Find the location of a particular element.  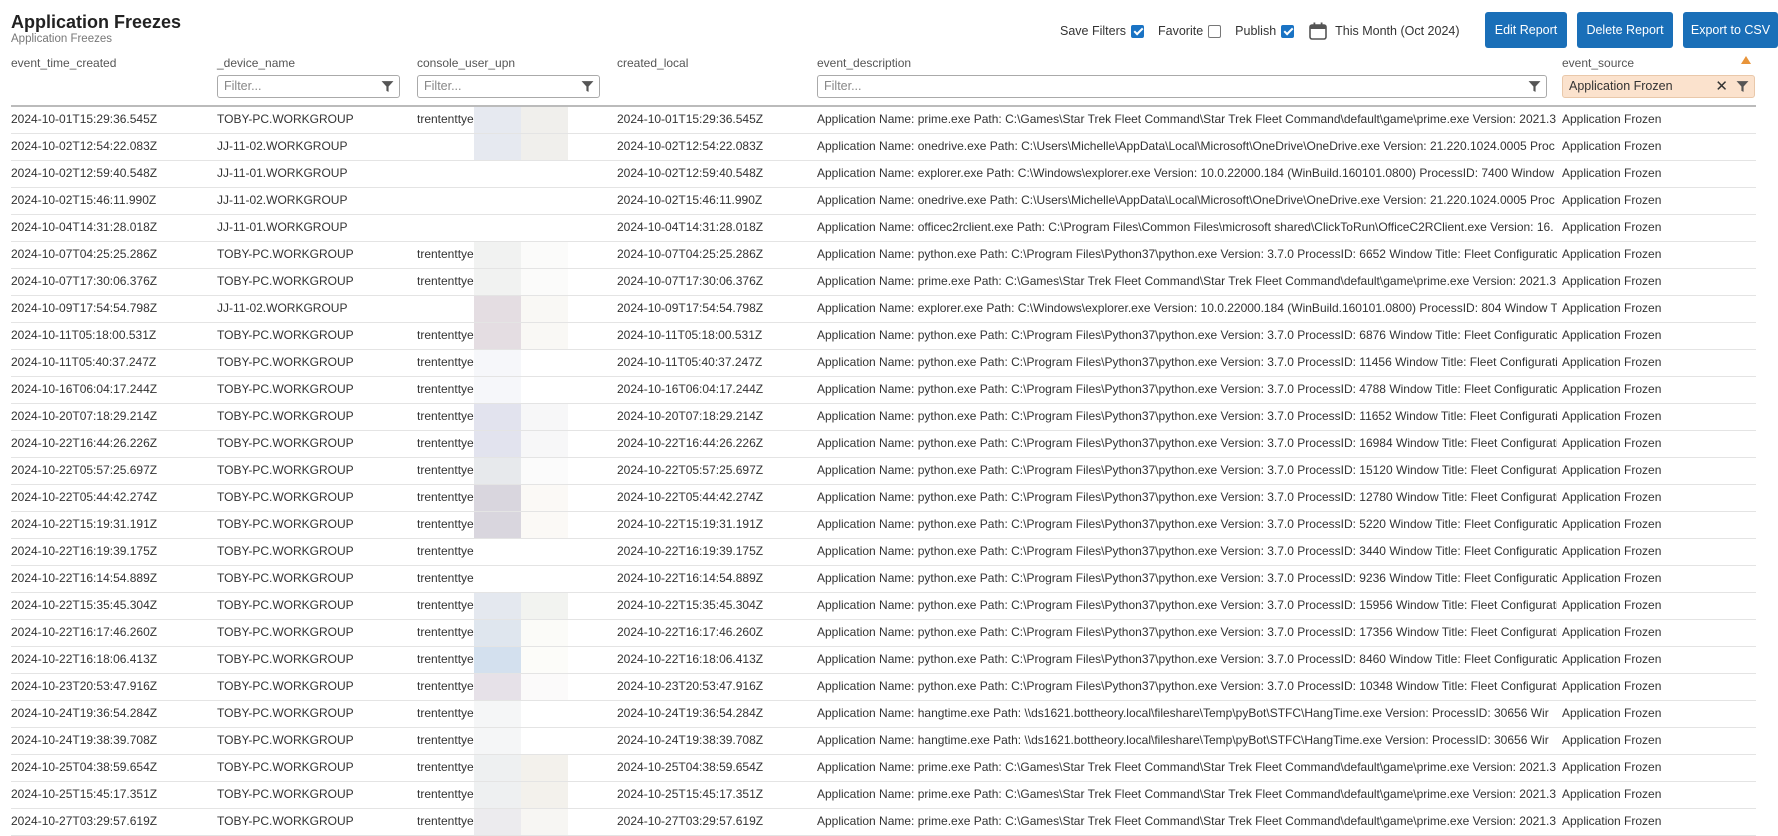

cell-event-time-created: 2024-10-16T06:04:17.244Z is located at coordinates (84, 389).